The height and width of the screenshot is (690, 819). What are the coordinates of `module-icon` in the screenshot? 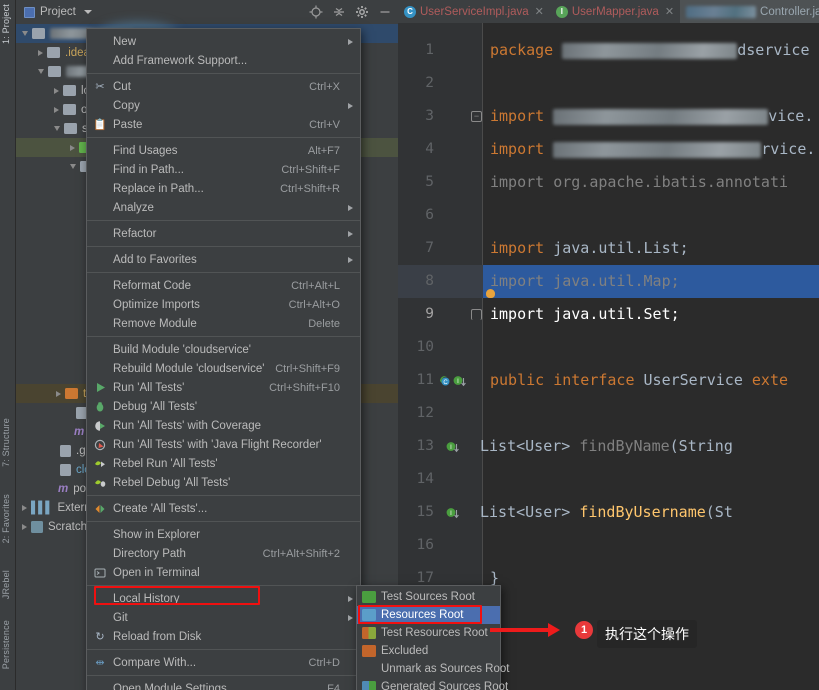 It's located at (38, 33).